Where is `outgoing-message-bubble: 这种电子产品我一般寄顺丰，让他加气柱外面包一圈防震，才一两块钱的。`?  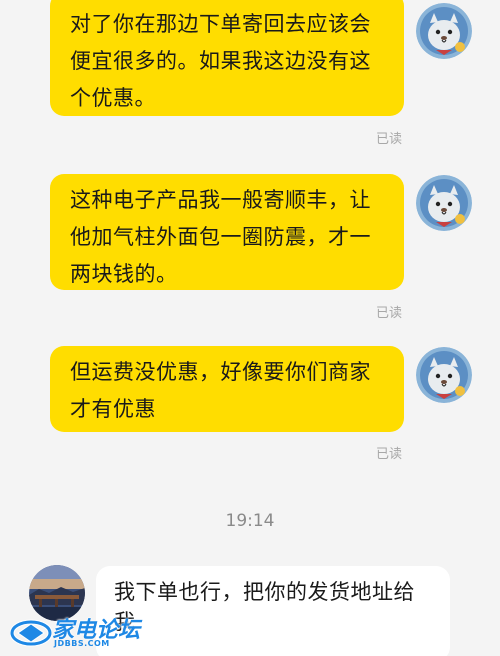 outgoing-message-bubble: 这种电子产品我一般寄顺丰，让他加气柱外面包一圈防震，才一两块钱的。 is located at coordinates (227, 232).